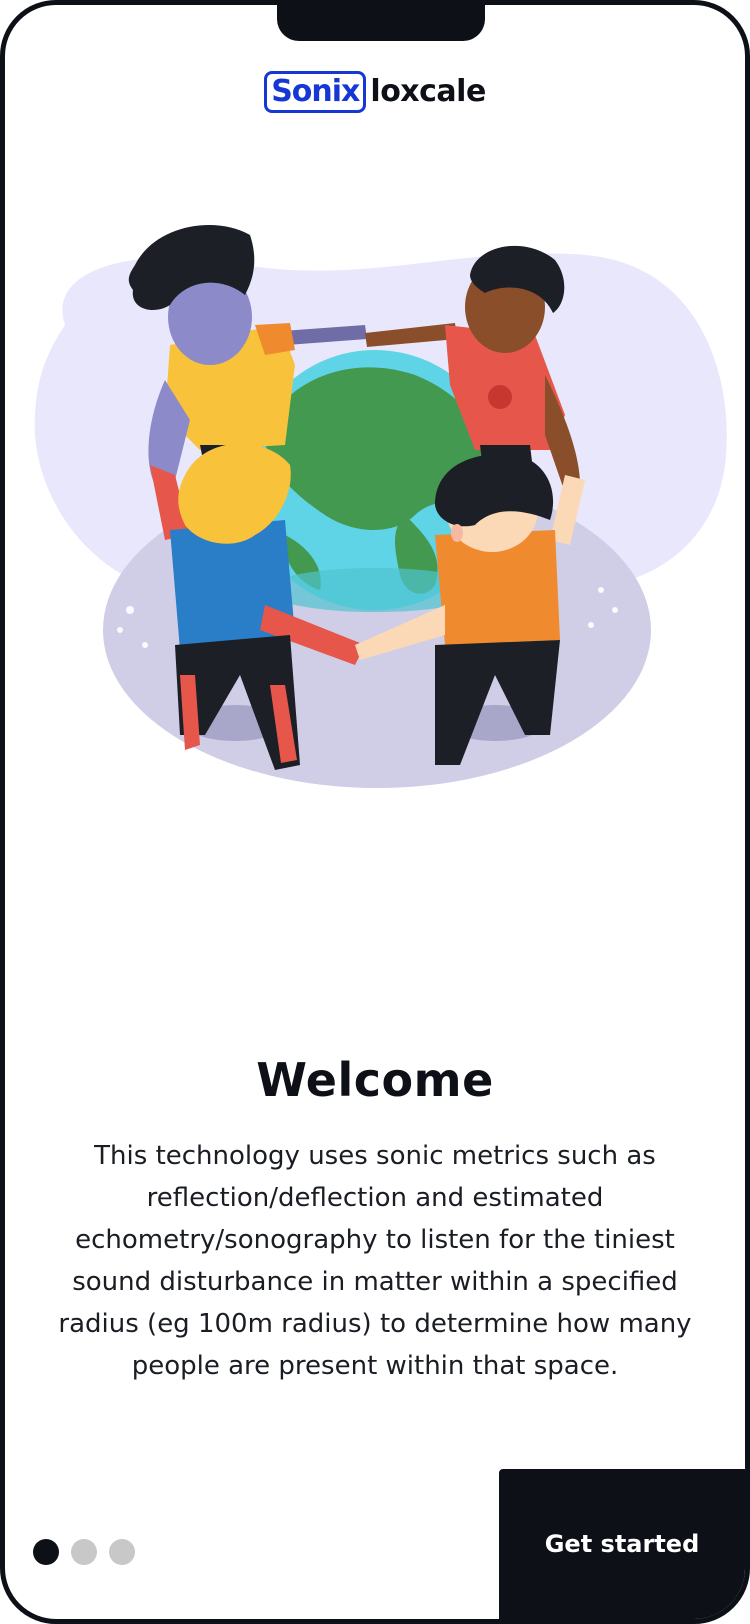  I want to click on get-started-button: Get started, so click(622, 1544).